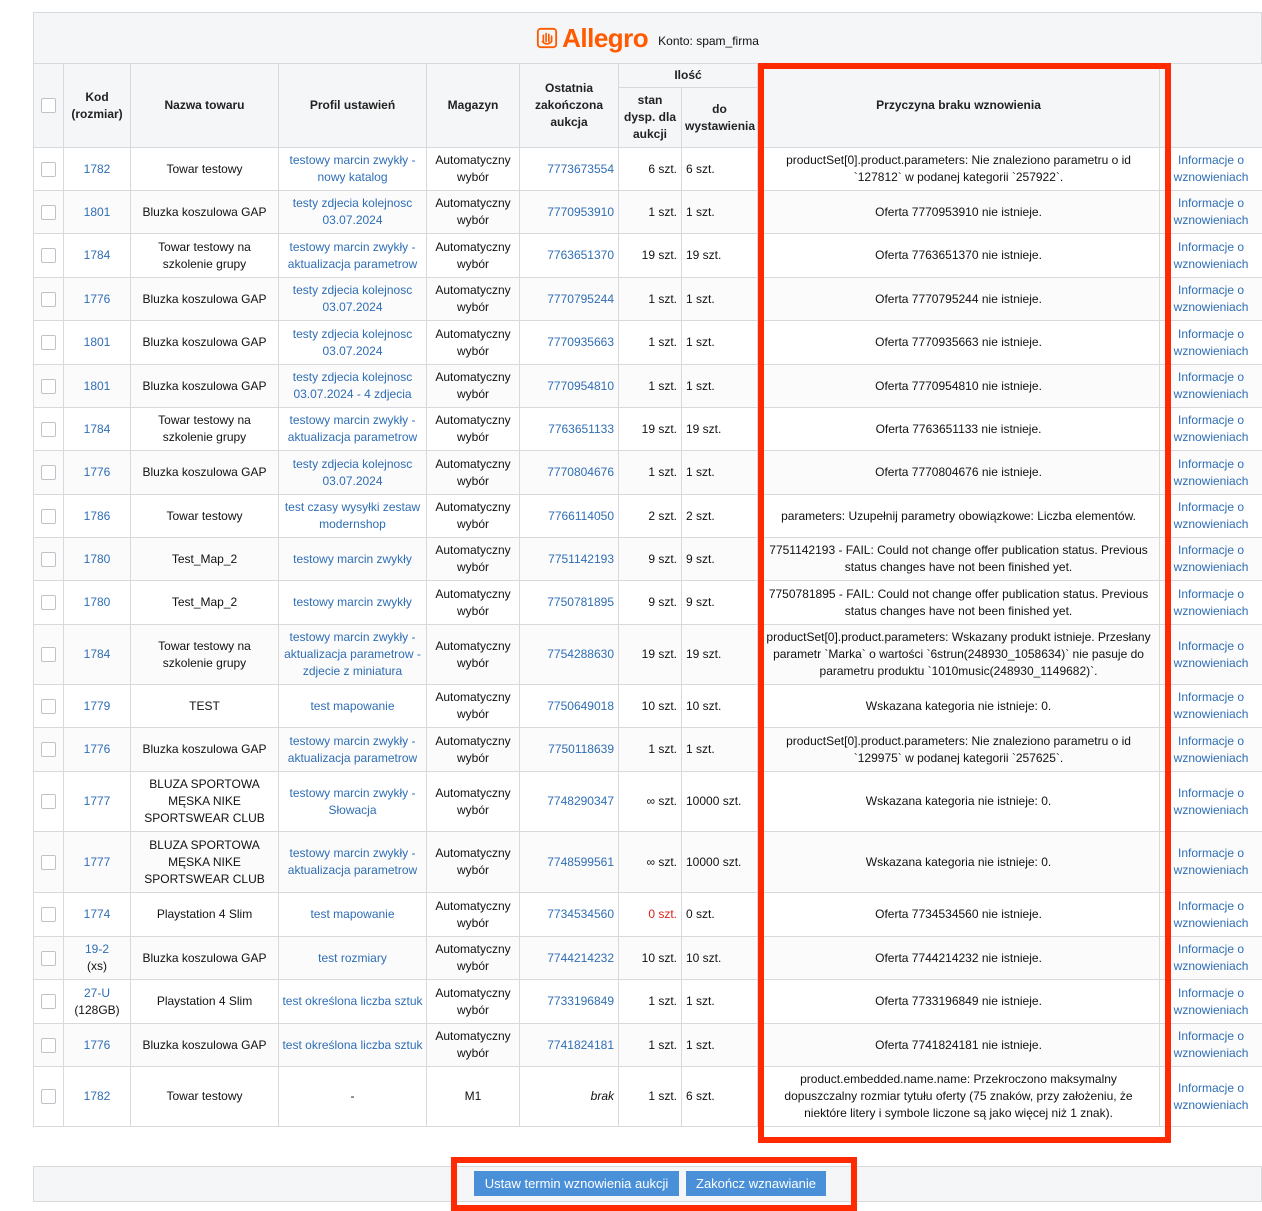 The height and width of the screenshot is (1211, 1262). What do you see at coordinates (580, 801) in the screenshot?
I see `auction-link: 7748290347` at bounding box center [580, 801].